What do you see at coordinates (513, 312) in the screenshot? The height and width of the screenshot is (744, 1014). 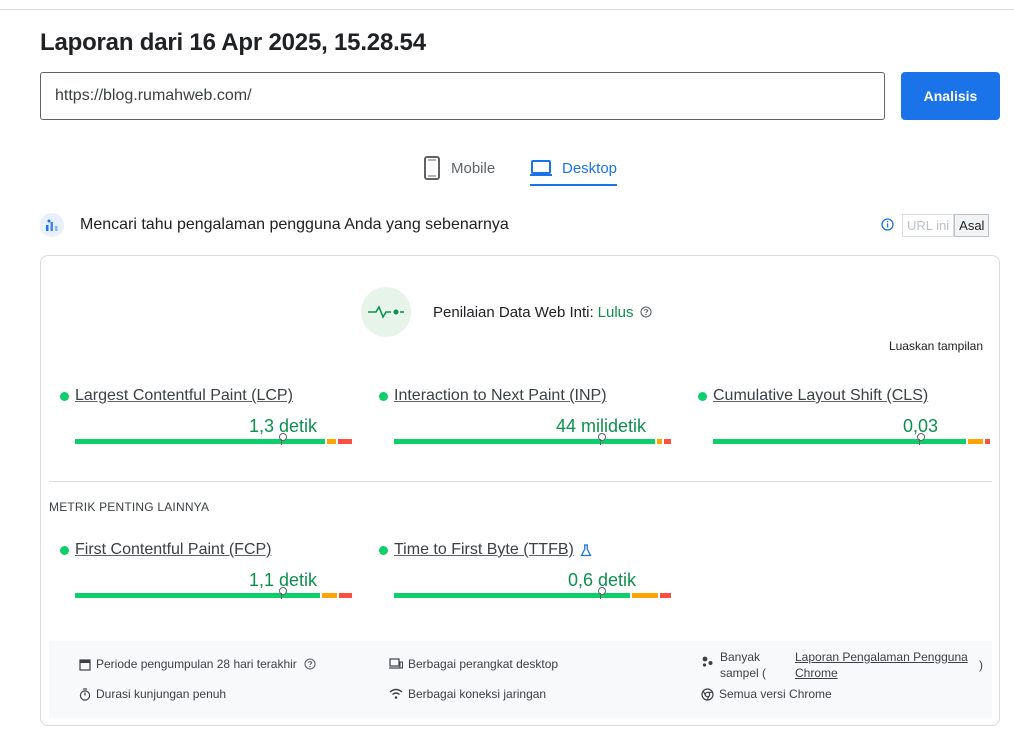 I see `cwv-label: Penilaian Data Web Inti:` at bounding box center [513, 312].